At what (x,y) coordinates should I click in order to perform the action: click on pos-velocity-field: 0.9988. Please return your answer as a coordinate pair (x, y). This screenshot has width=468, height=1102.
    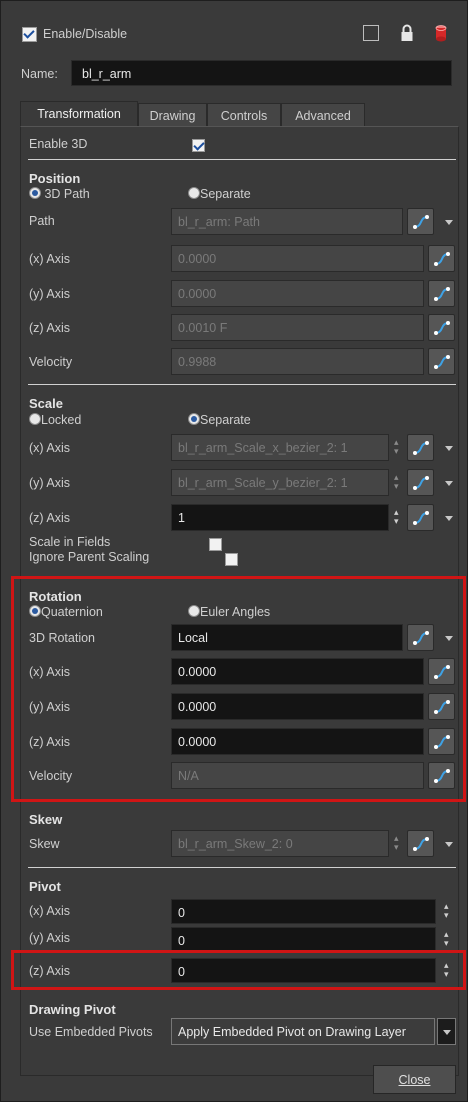
    Looking at the image, I should click on (297, 361).